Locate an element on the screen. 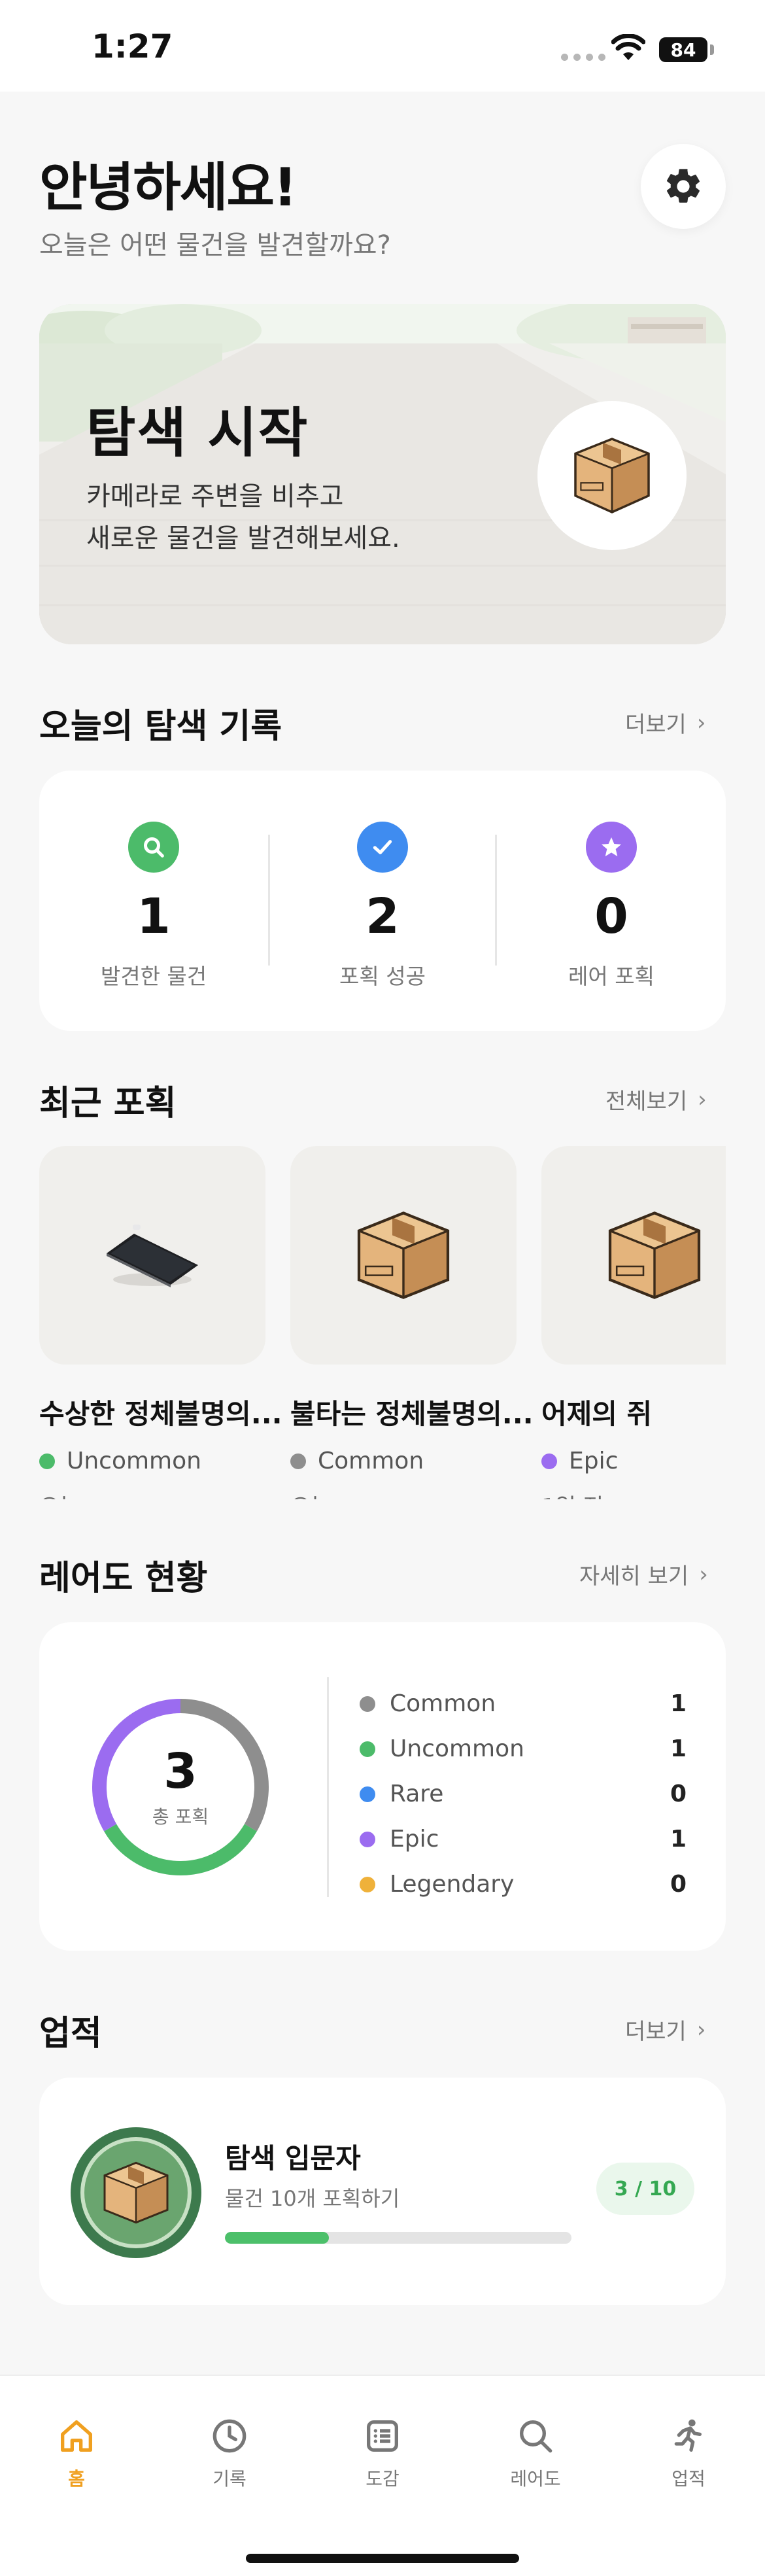 This screenshot has width=765, height=2576. today-stats-card: 1 발견한 물건 2 포획 성공 0 레어 포획 is located at coordinates (382, 901).